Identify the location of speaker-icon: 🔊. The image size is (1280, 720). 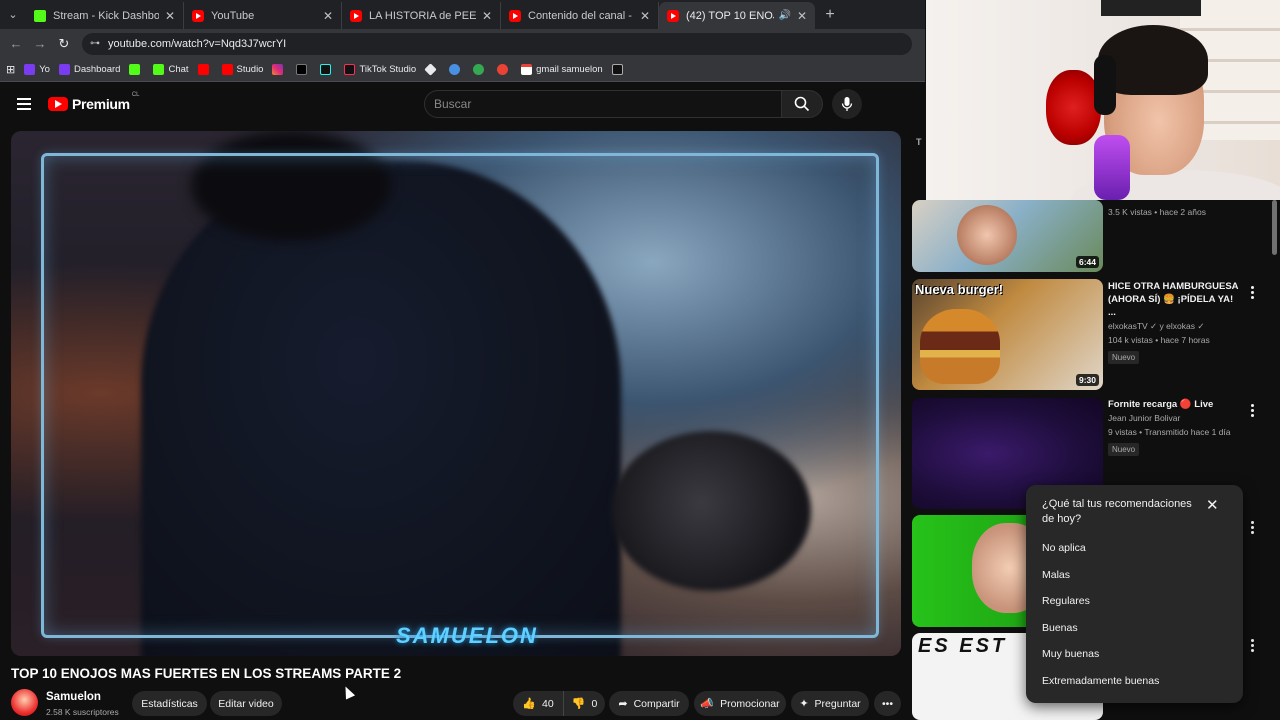
(784, 15).